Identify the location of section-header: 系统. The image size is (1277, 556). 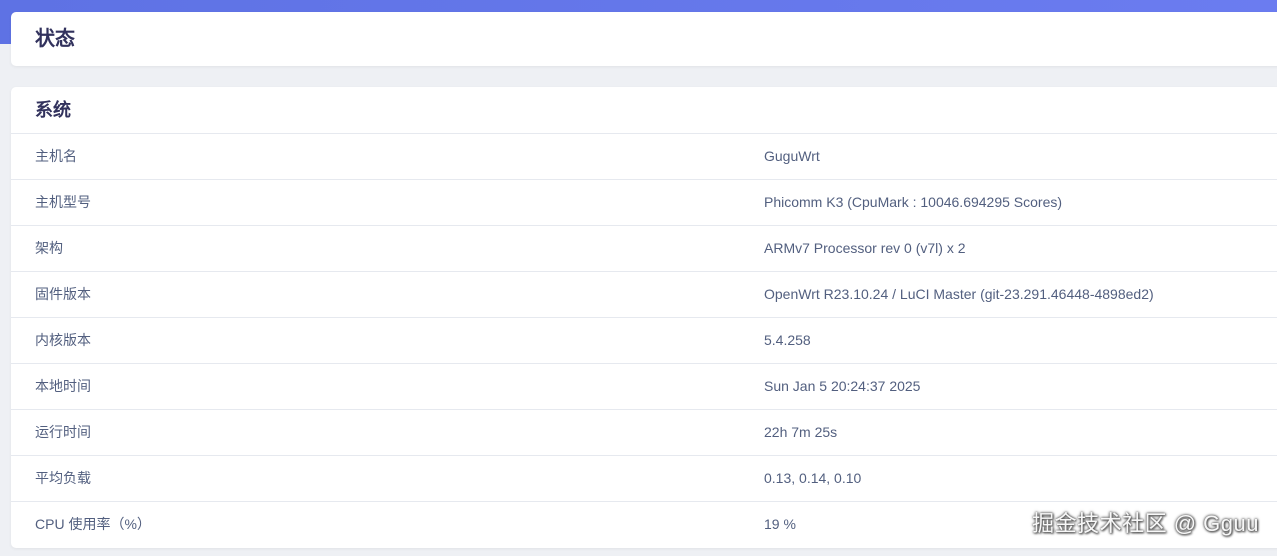
(644, 110).